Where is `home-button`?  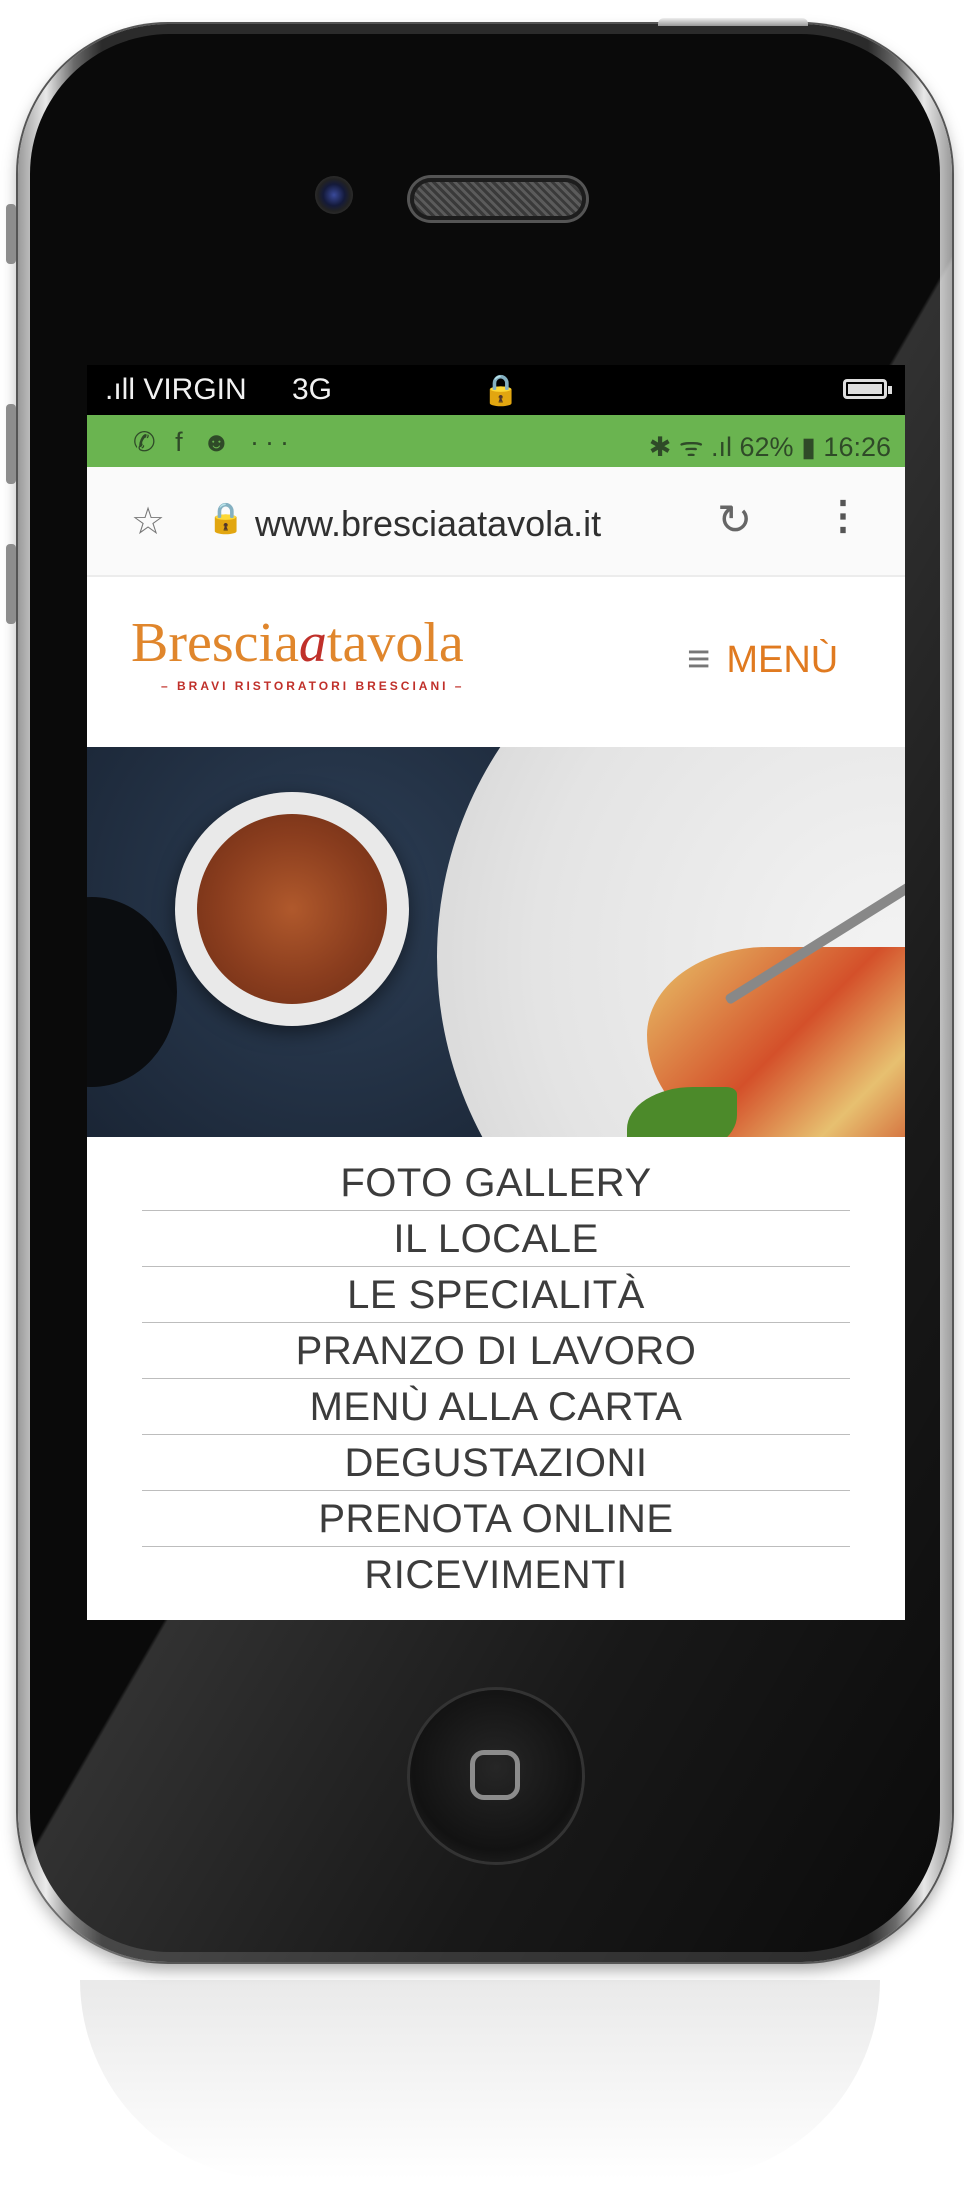
home-button is located at coordinates (496, 1776).